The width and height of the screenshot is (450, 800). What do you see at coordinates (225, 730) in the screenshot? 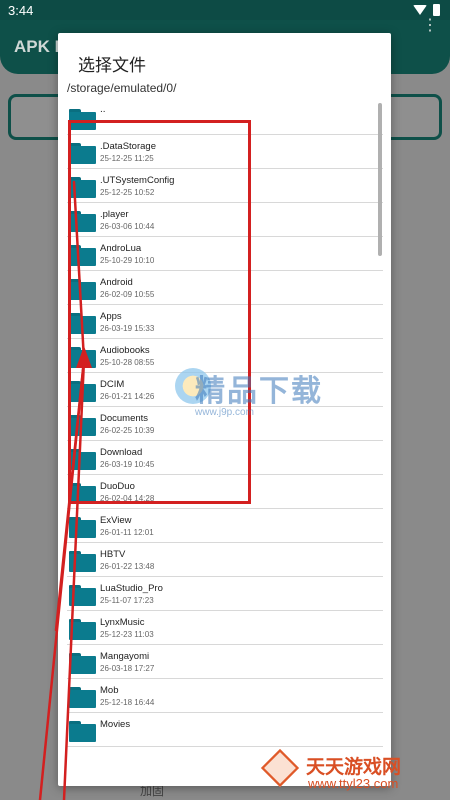
I see `folder-item: Movies` at bounding box center [225, 730].